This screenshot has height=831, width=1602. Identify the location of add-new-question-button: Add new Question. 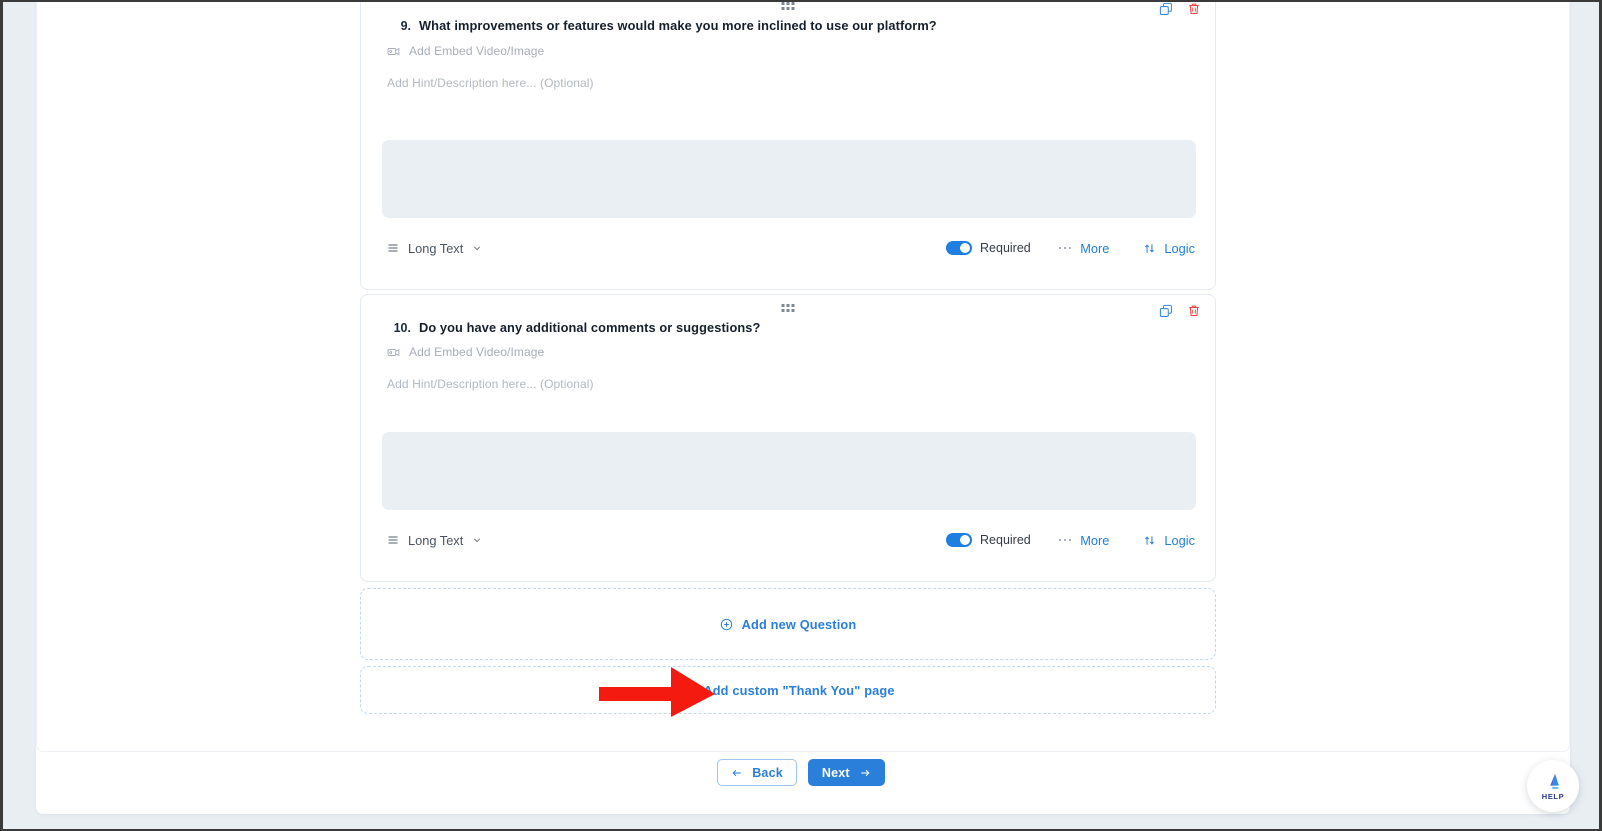
(788, 624).